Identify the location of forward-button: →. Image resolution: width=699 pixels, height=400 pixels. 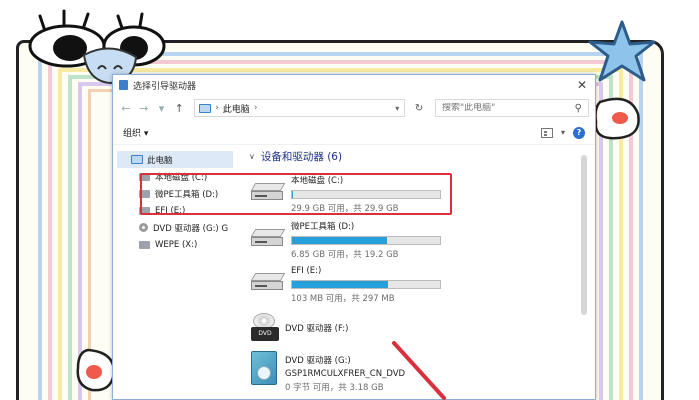
(144, 108).